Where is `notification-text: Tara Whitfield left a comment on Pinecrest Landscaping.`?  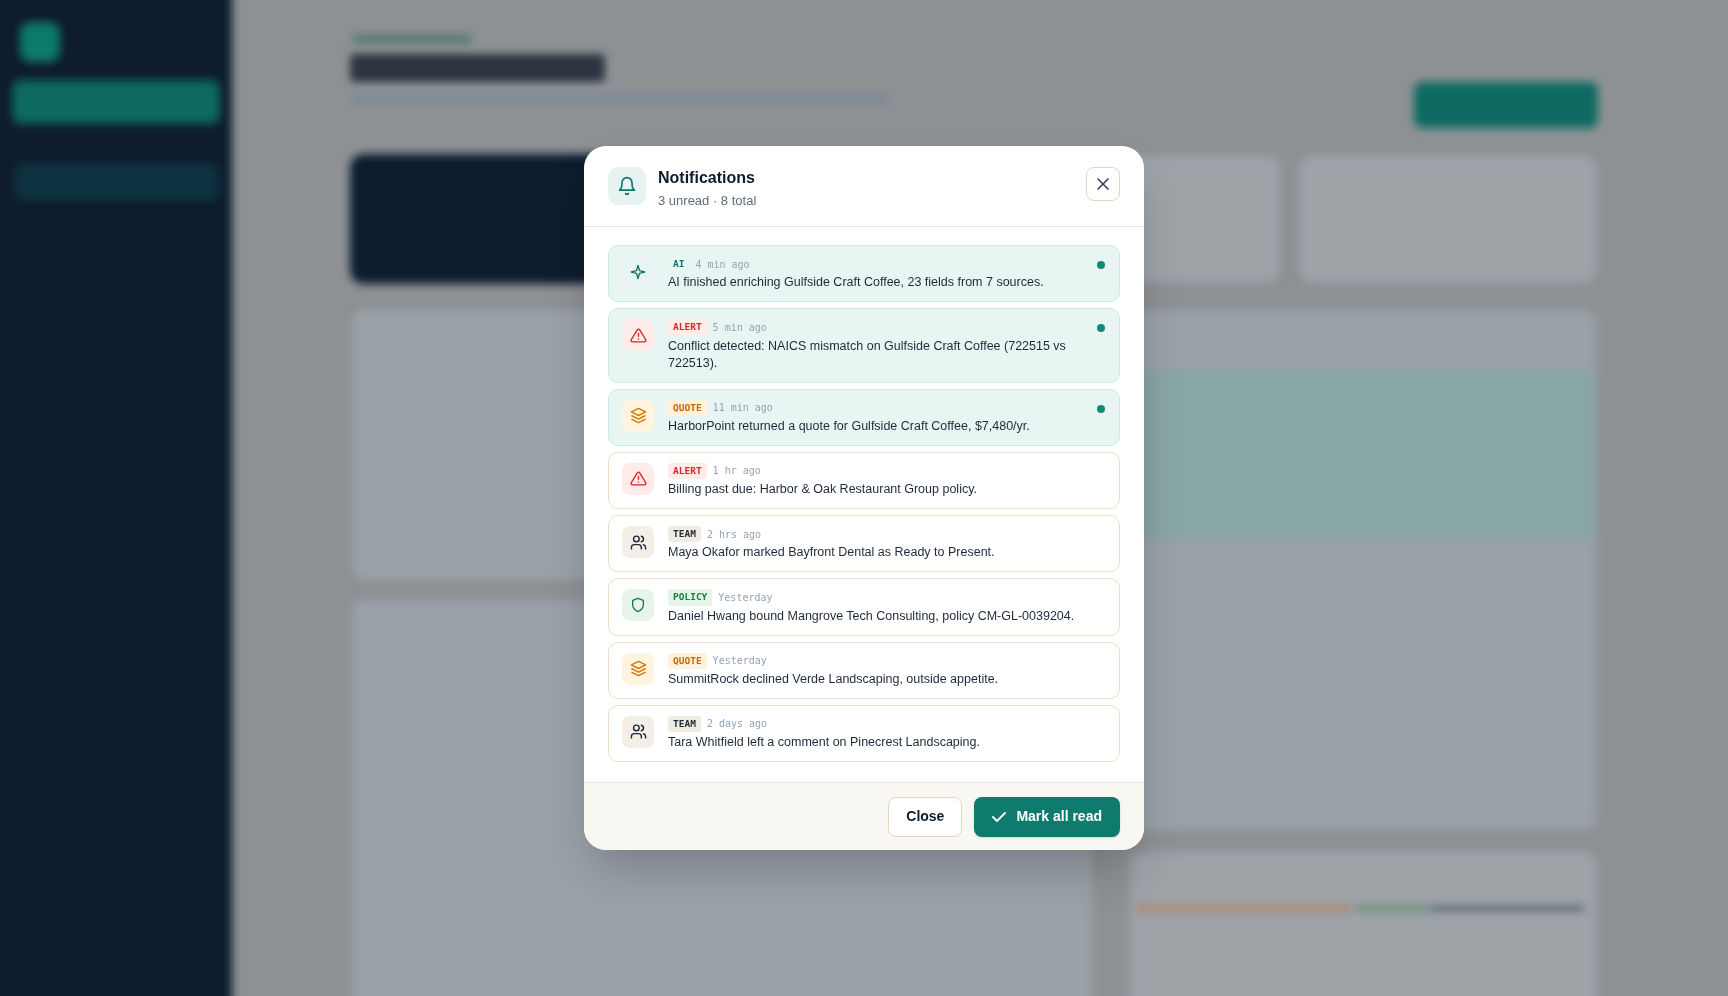 notification-text: Tara Whitfield left a comment on Pinecrest Landscaping. is located at coordinates (824, 742).